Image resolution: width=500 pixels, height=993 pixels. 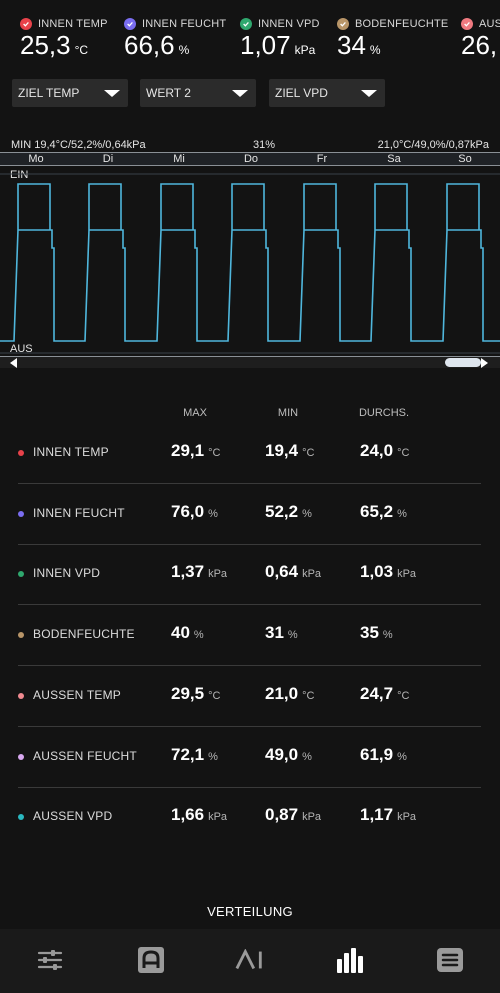 What do you see at coordinates (450, 960) in the screenshot?
I see `list-icon` at bounding box center [450, 960].